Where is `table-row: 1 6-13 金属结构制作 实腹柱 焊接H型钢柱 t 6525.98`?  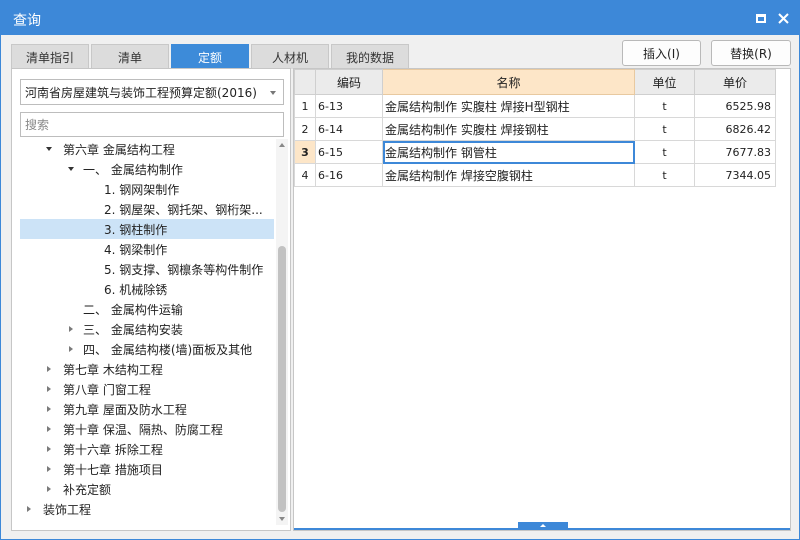
table-row: 1 6-13 金属结构制作 实腹柱 焊接H型钢柱 t 6525.98 is located at coordinates (535, 106).